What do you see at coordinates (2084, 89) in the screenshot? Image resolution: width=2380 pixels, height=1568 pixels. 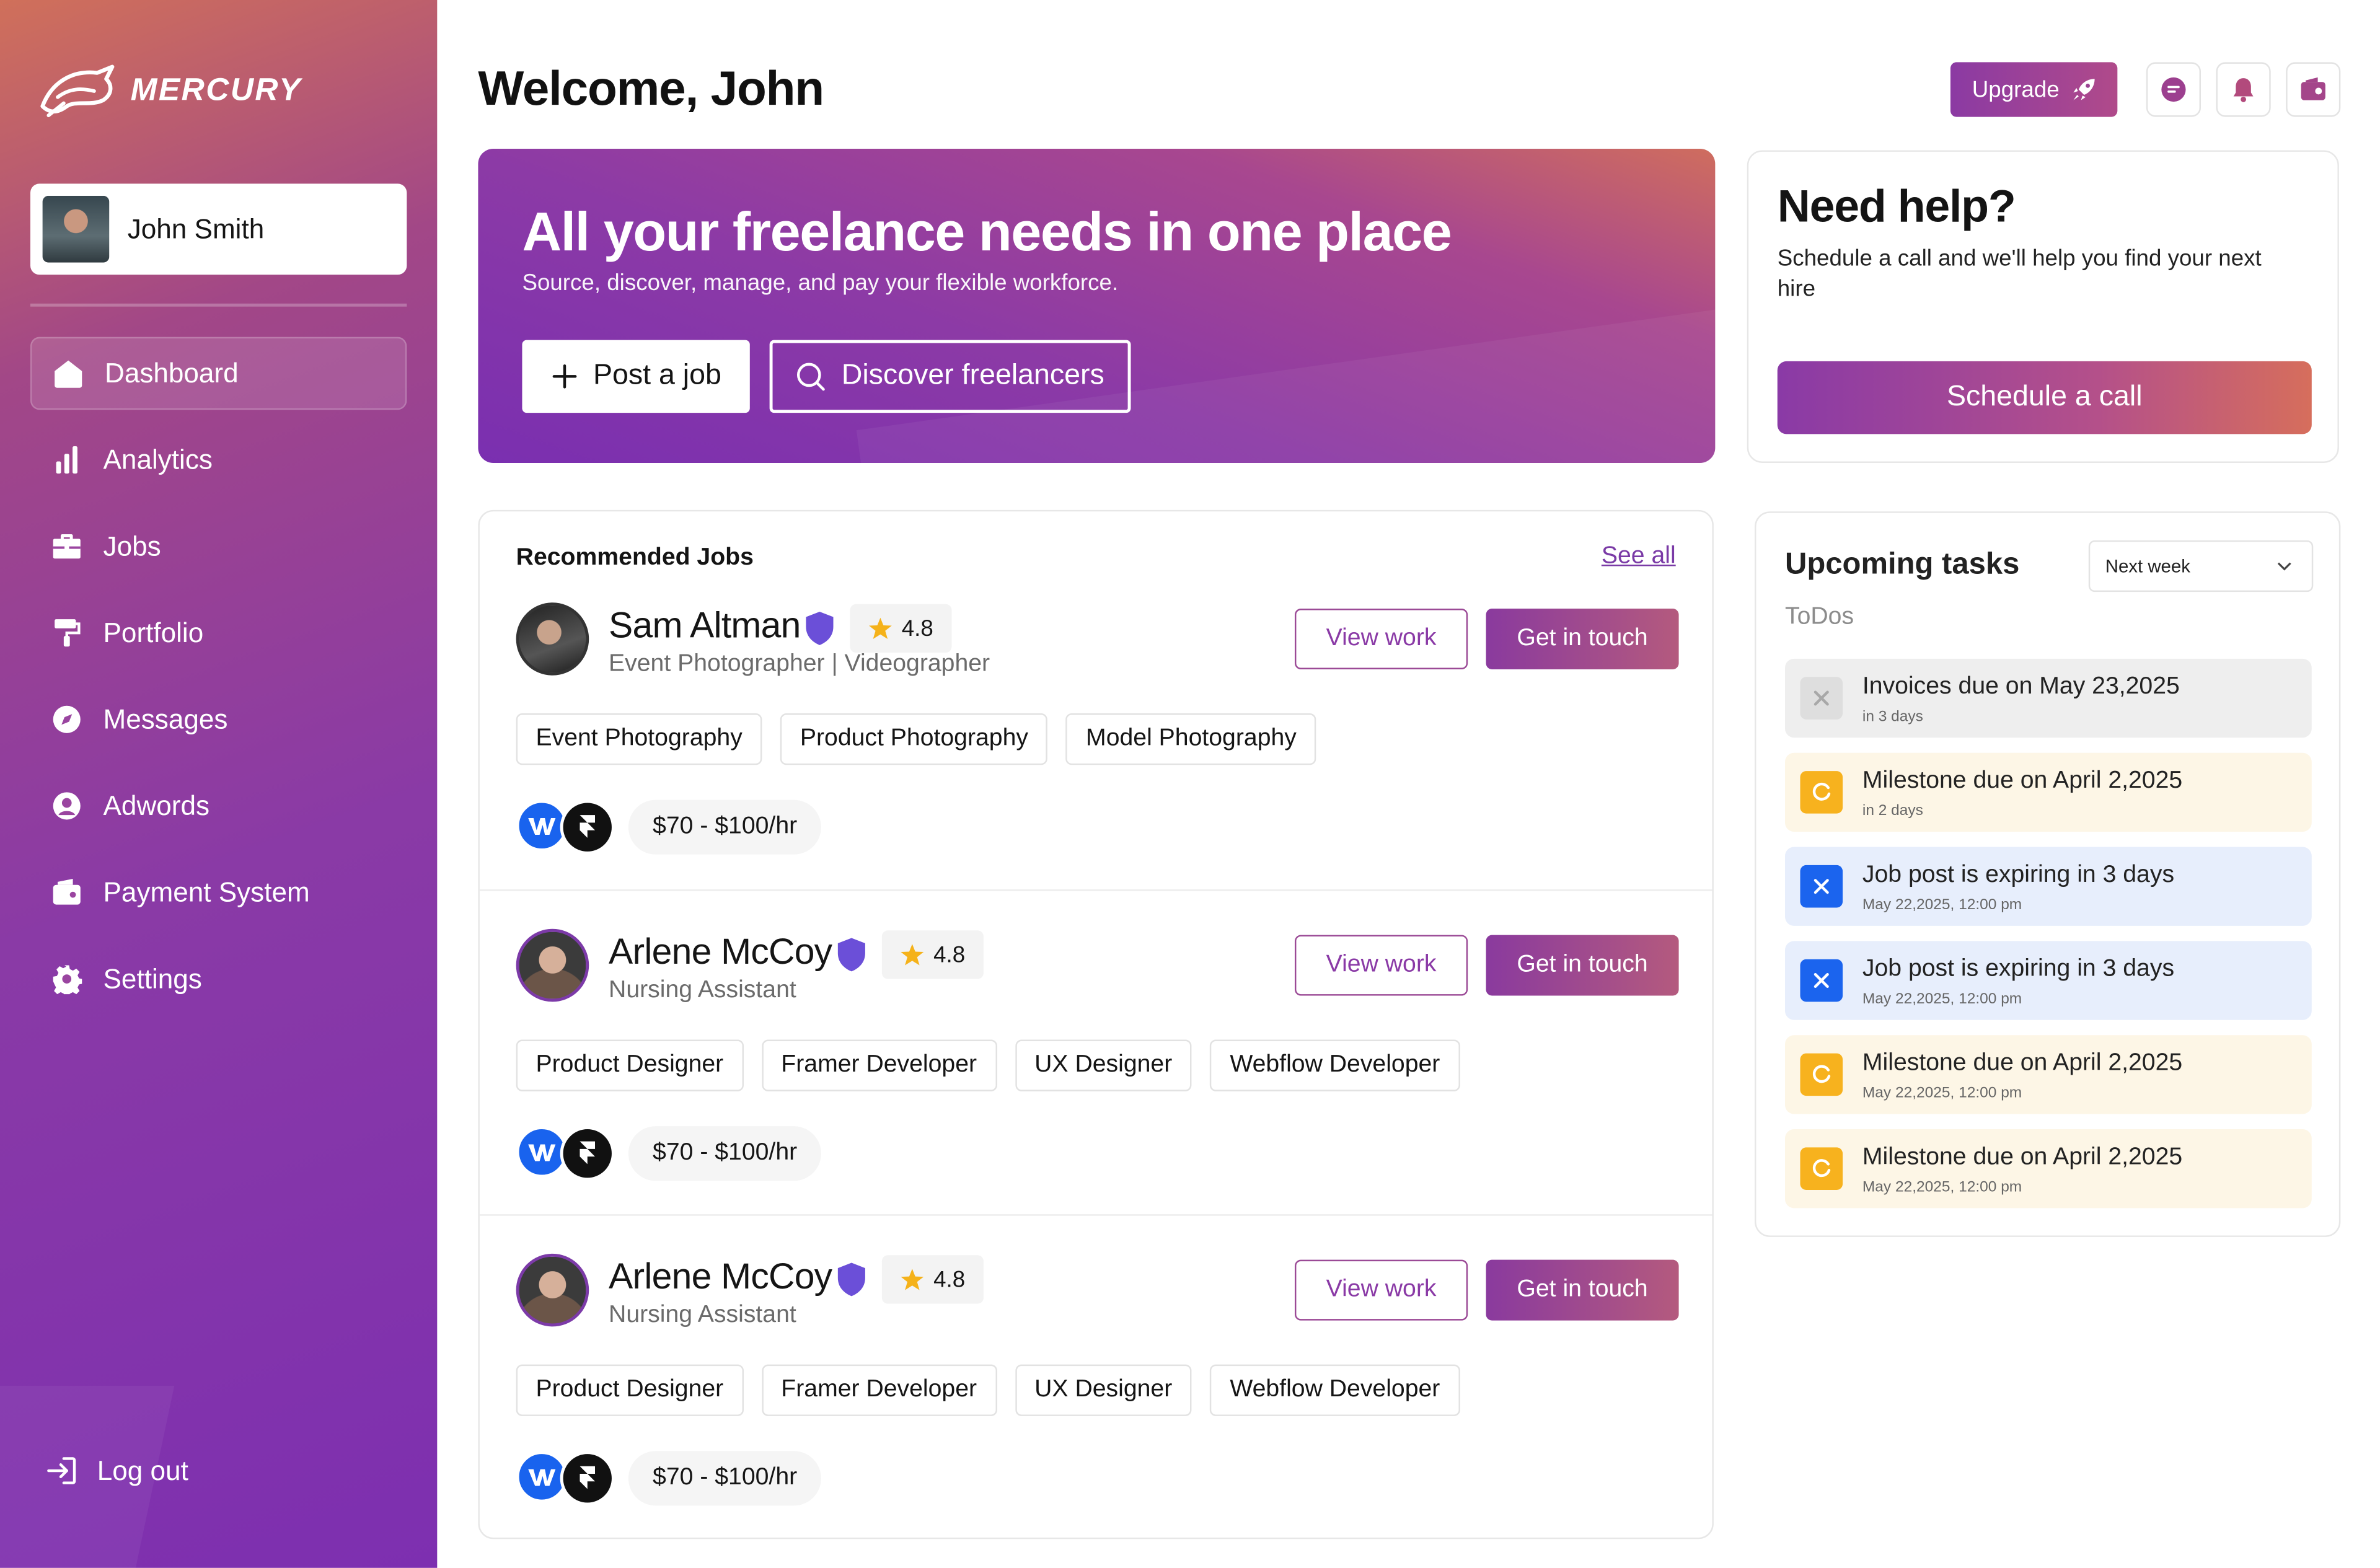 I see `rocket-icon` at bounding box center [2084, 89].